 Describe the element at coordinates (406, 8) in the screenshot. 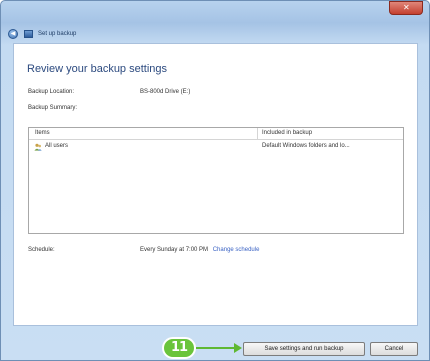

I see `close-button` at that location.